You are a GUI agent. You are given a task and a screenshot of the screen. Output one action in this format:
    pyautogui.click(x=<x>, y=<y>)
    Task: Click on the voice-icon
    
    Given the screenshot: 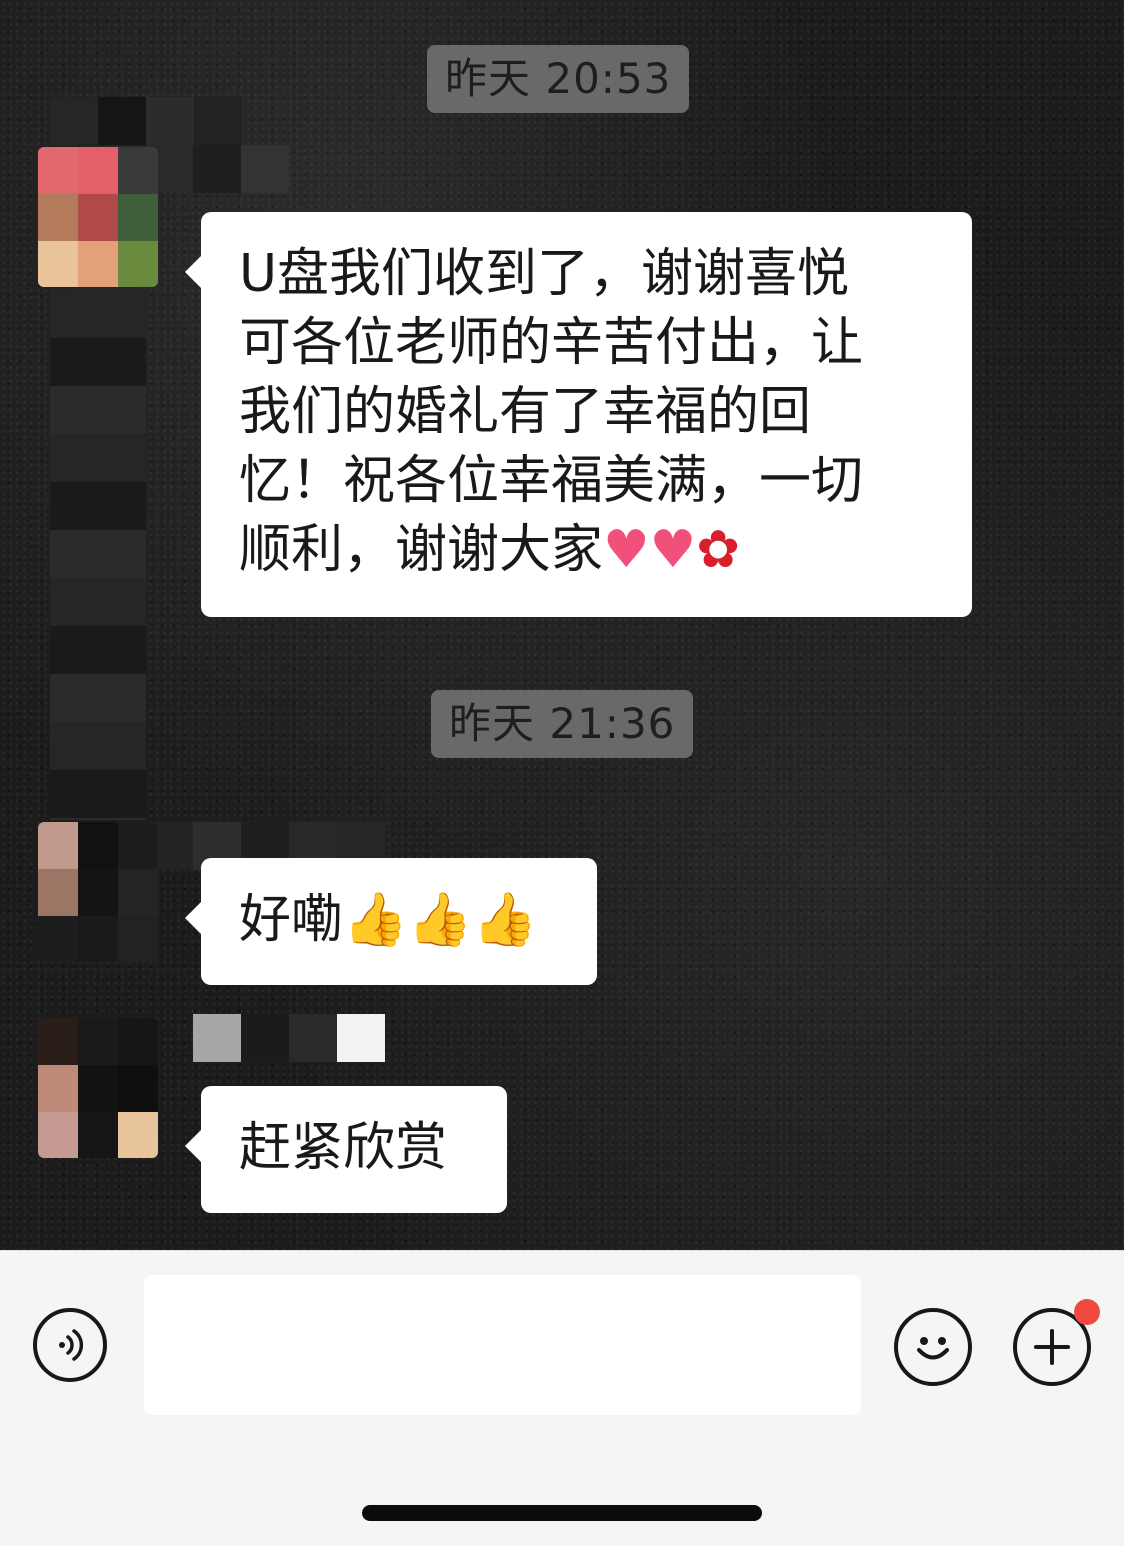 What is the action you would take?
    pyautogui.click(x=71, y=1345)
    